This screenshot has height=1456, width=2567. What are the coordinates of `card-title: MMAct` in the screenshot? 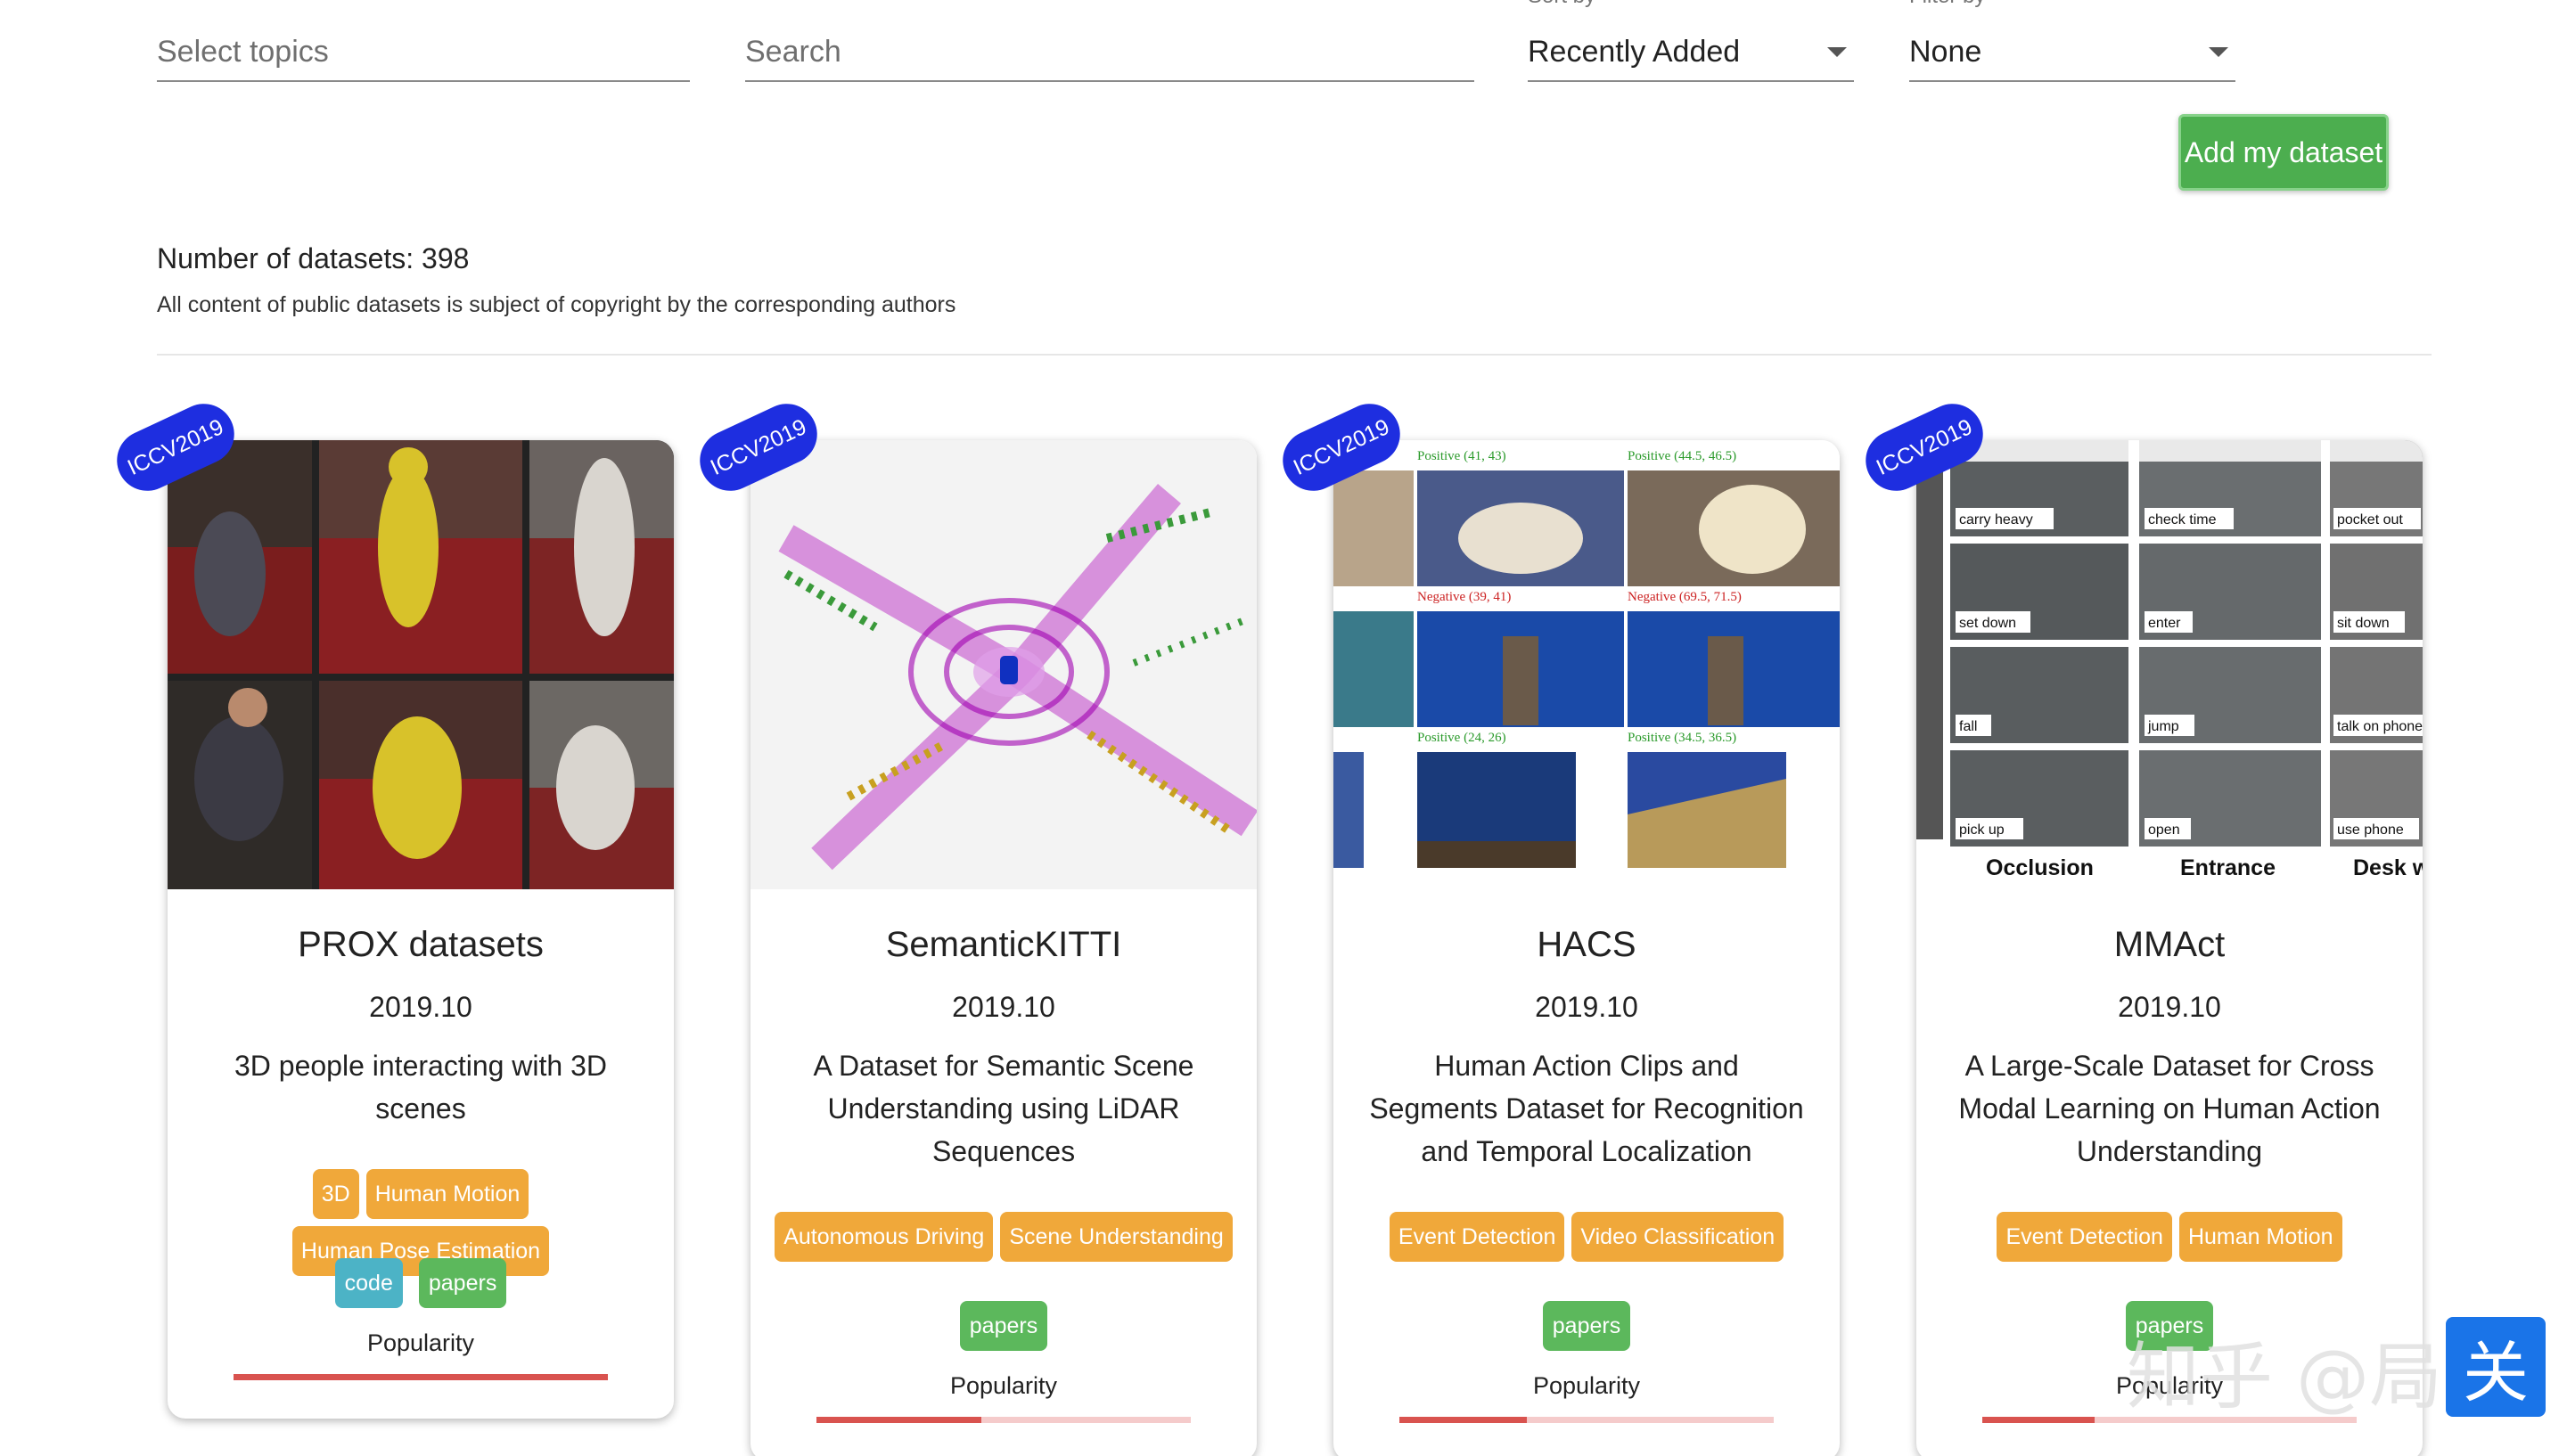 It's located at (2169, 945).